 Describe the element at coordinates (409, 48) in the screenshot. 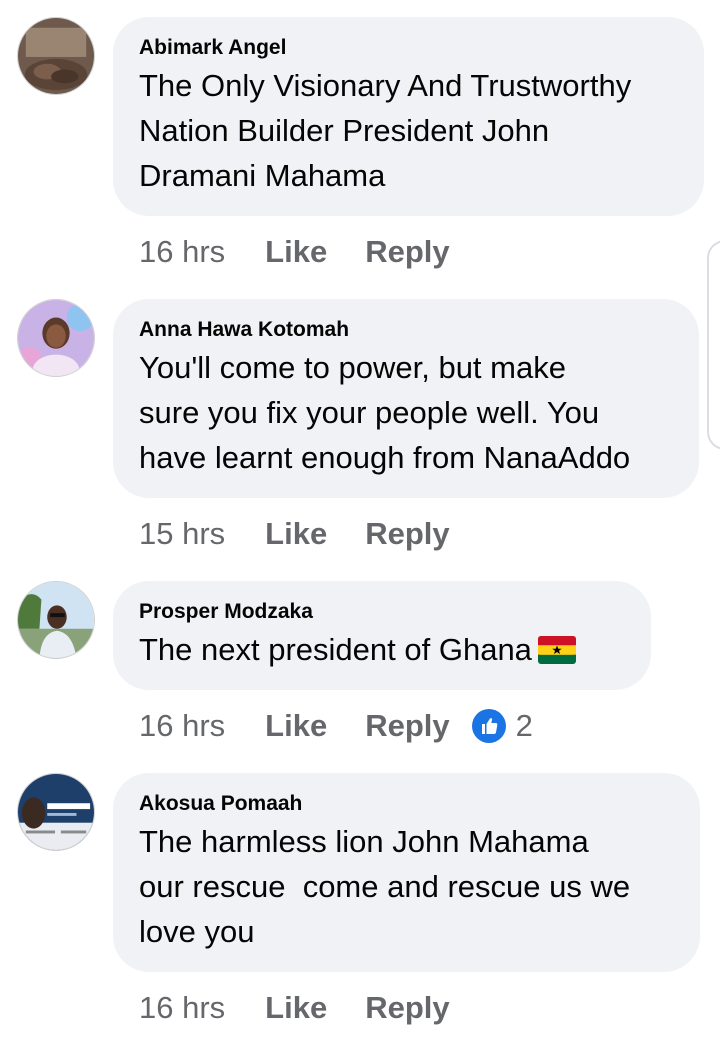

I see `comment-author: Abimark Angel` at that location.